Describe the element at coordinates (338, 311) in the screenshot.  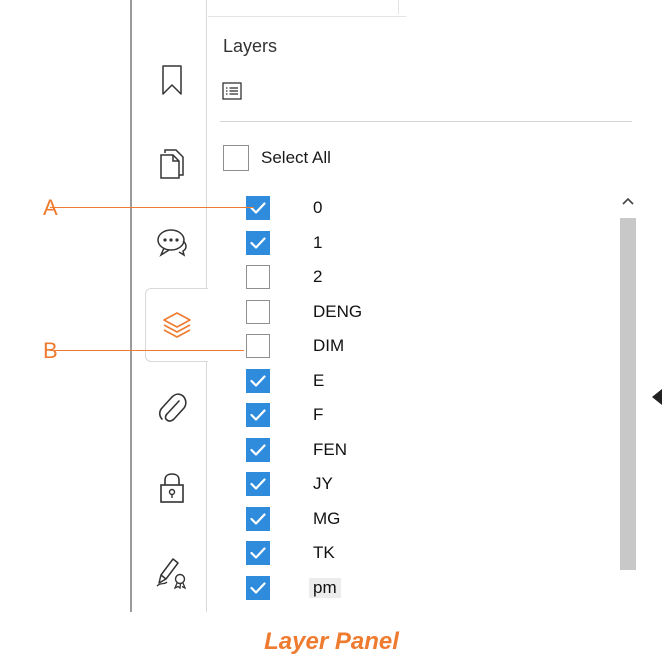
I see `layer-name: DENG` at that location.